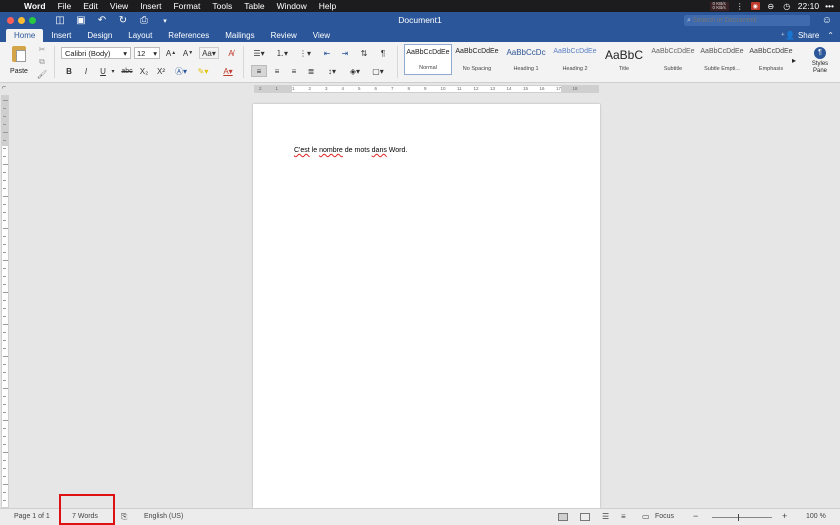 This screenshot has width=840, height=525. I want to click on shrink-font-button: A ▼, so click(188, 53).